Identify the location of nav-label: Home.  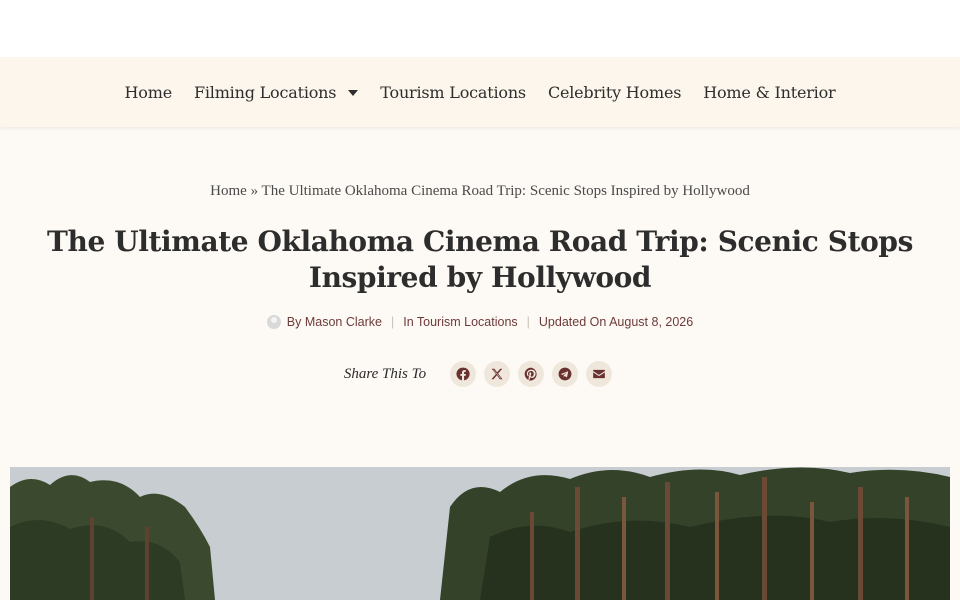
(148, 92).